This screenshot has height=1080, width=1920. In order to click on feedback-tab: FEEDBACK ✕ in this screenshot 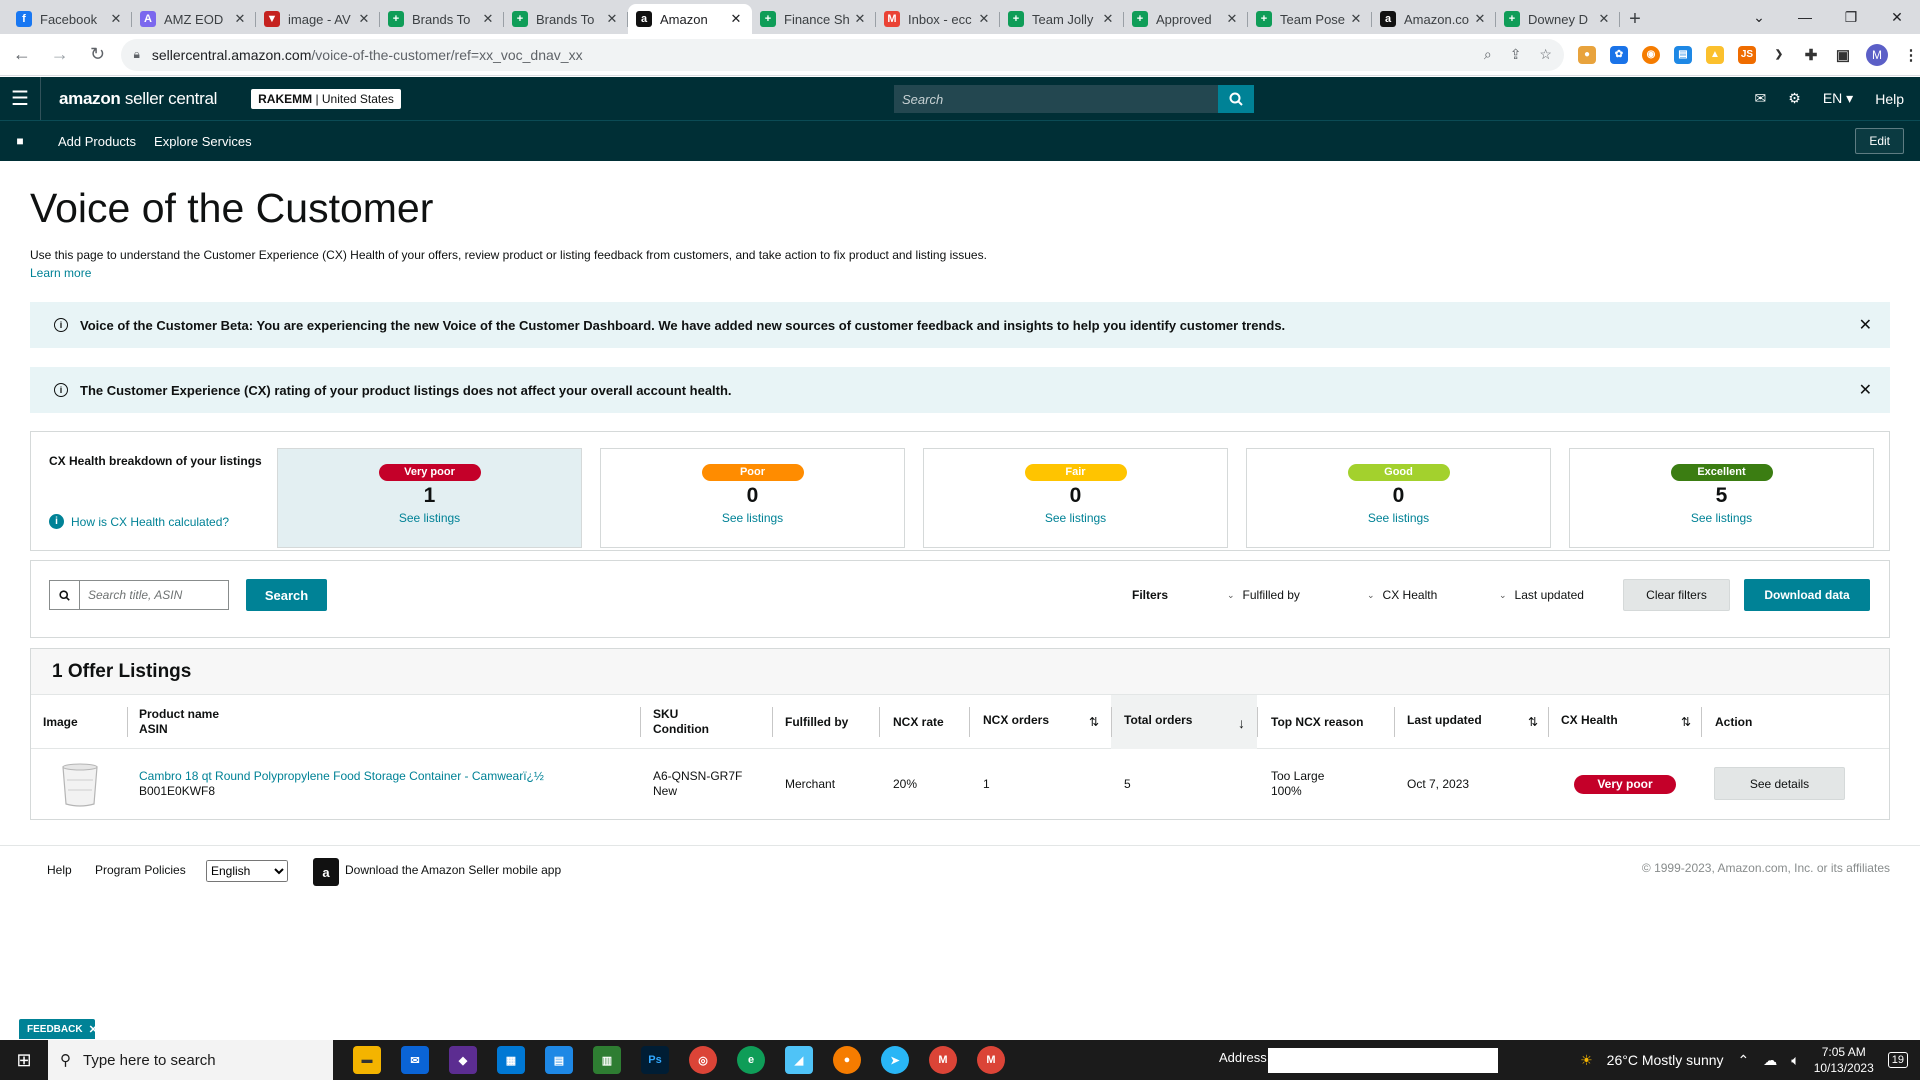, I will do `click(58, 1029)`.